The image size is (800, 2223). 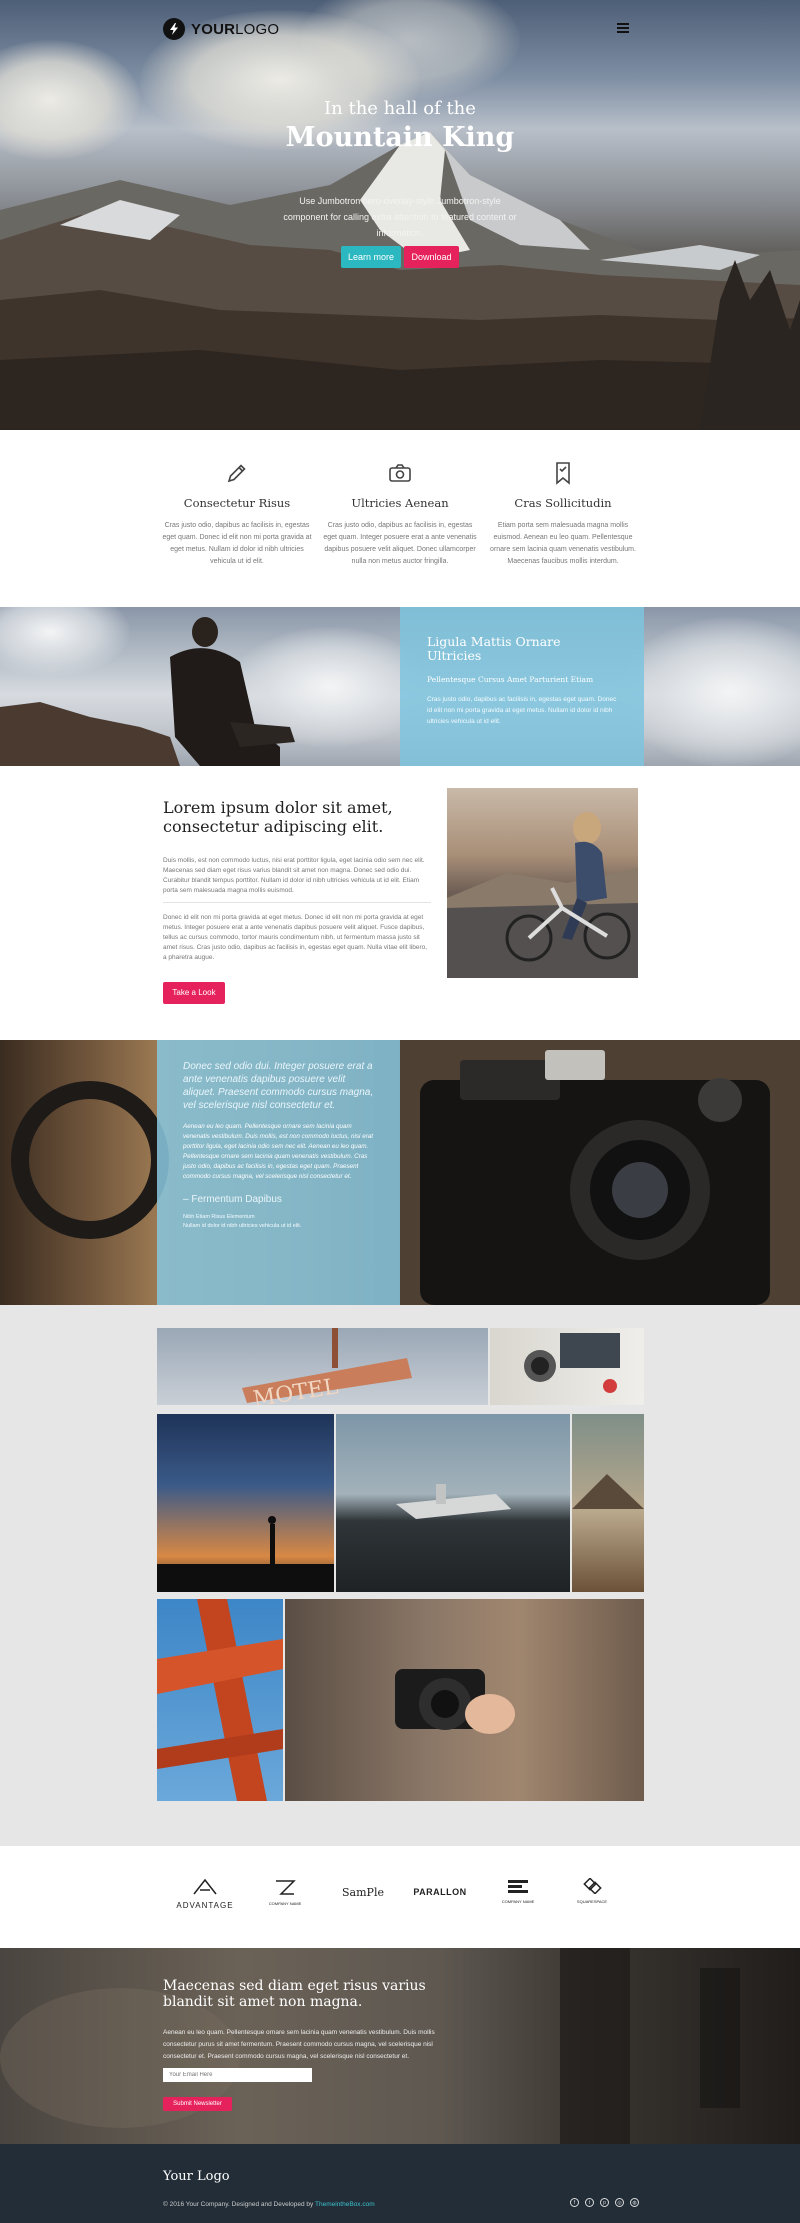 I want to click on hamburger-menu-icon, so click(x=623, y=28).